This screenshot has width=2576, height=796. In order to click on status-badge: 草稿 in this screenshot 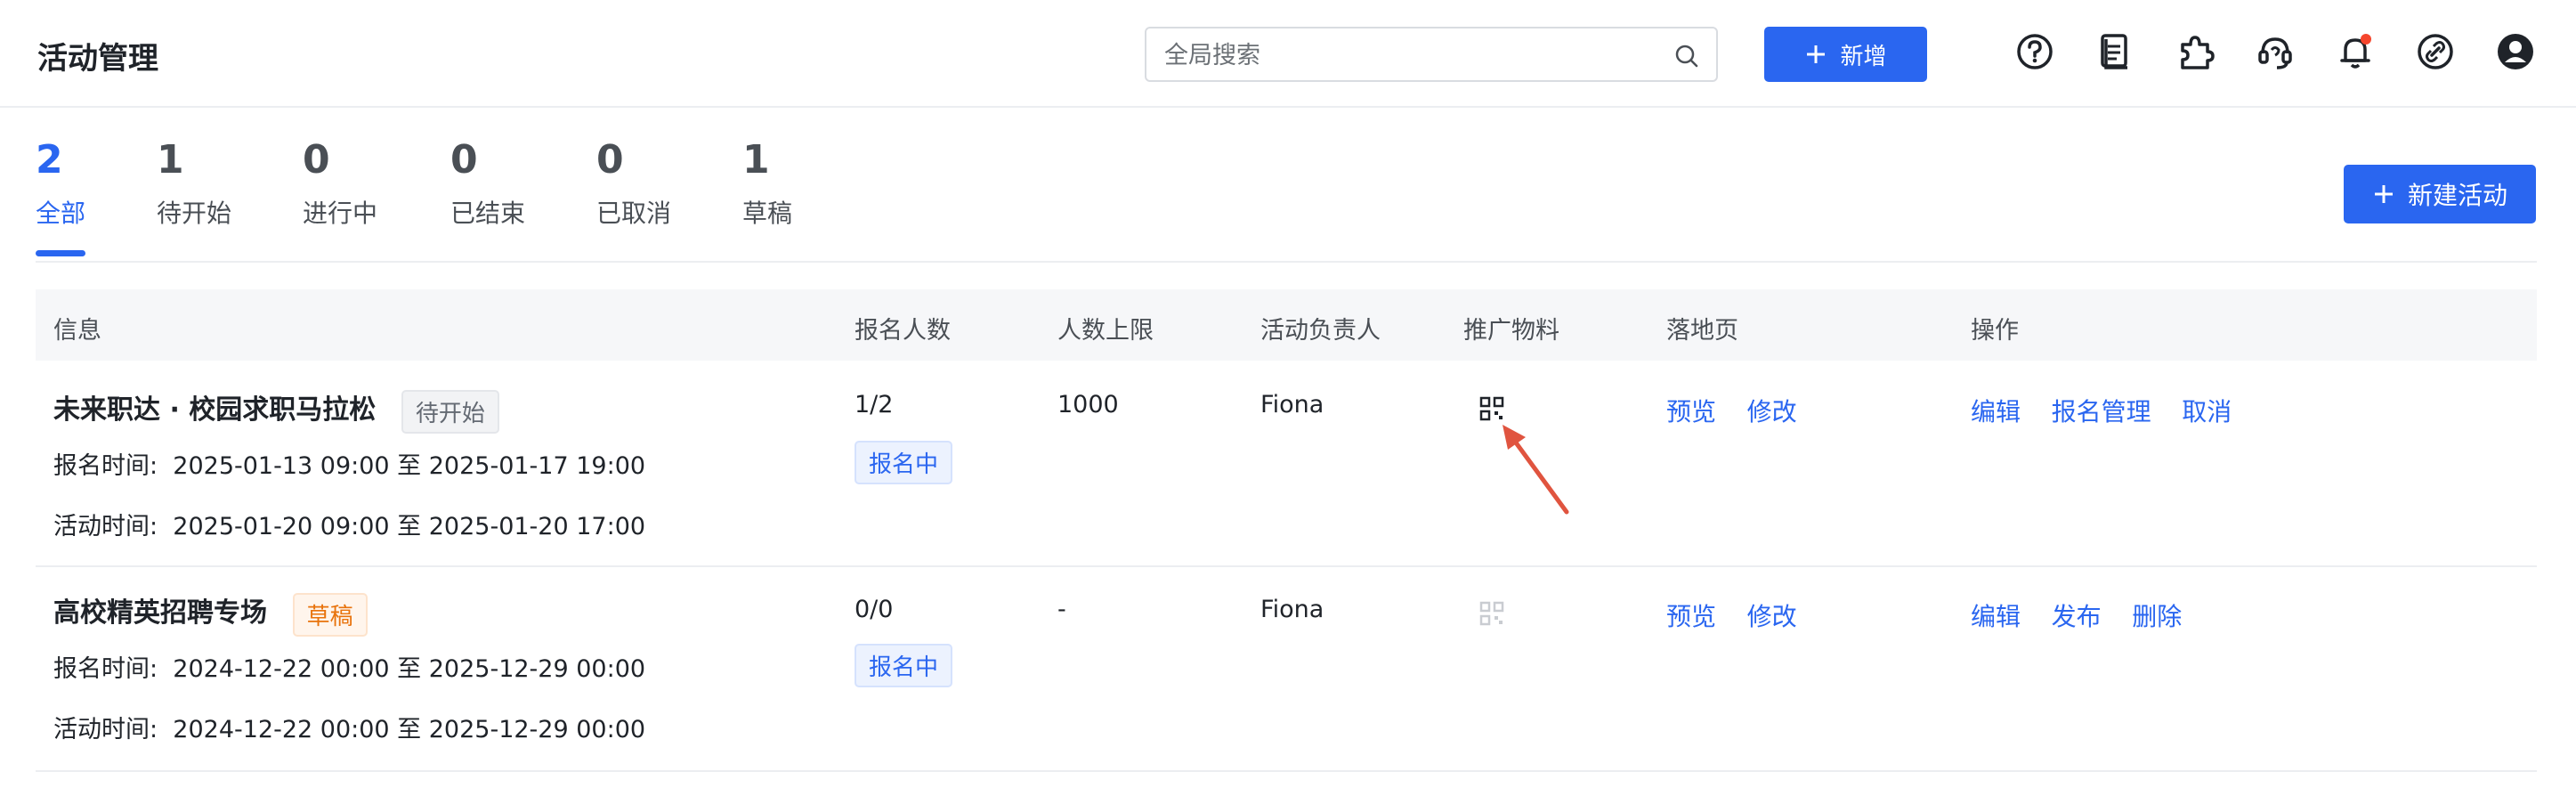, I will do `click(330, 615)`.